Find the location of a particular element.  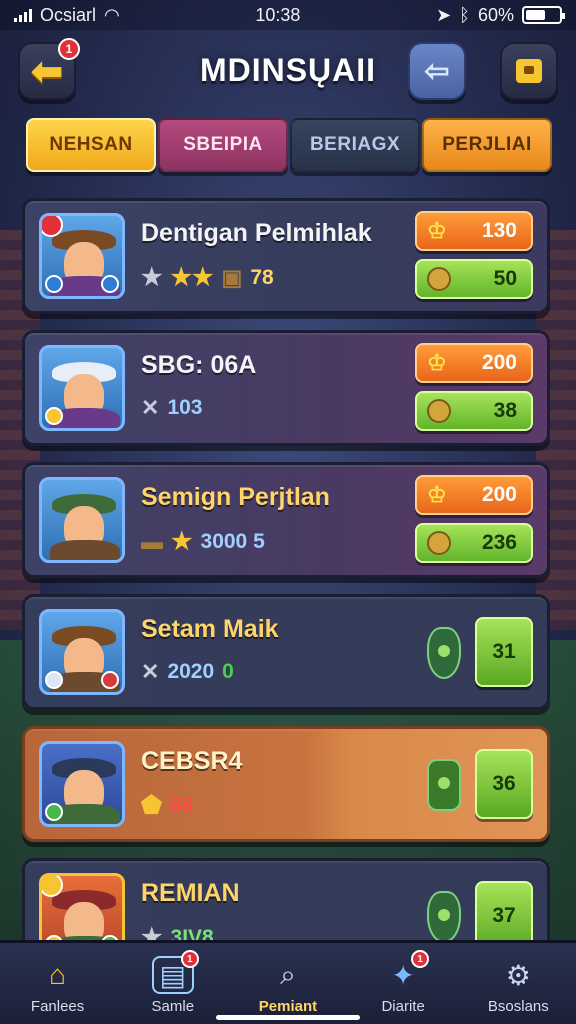

bluetooth-icon: ᛒ is located at coordinates (464, 14).